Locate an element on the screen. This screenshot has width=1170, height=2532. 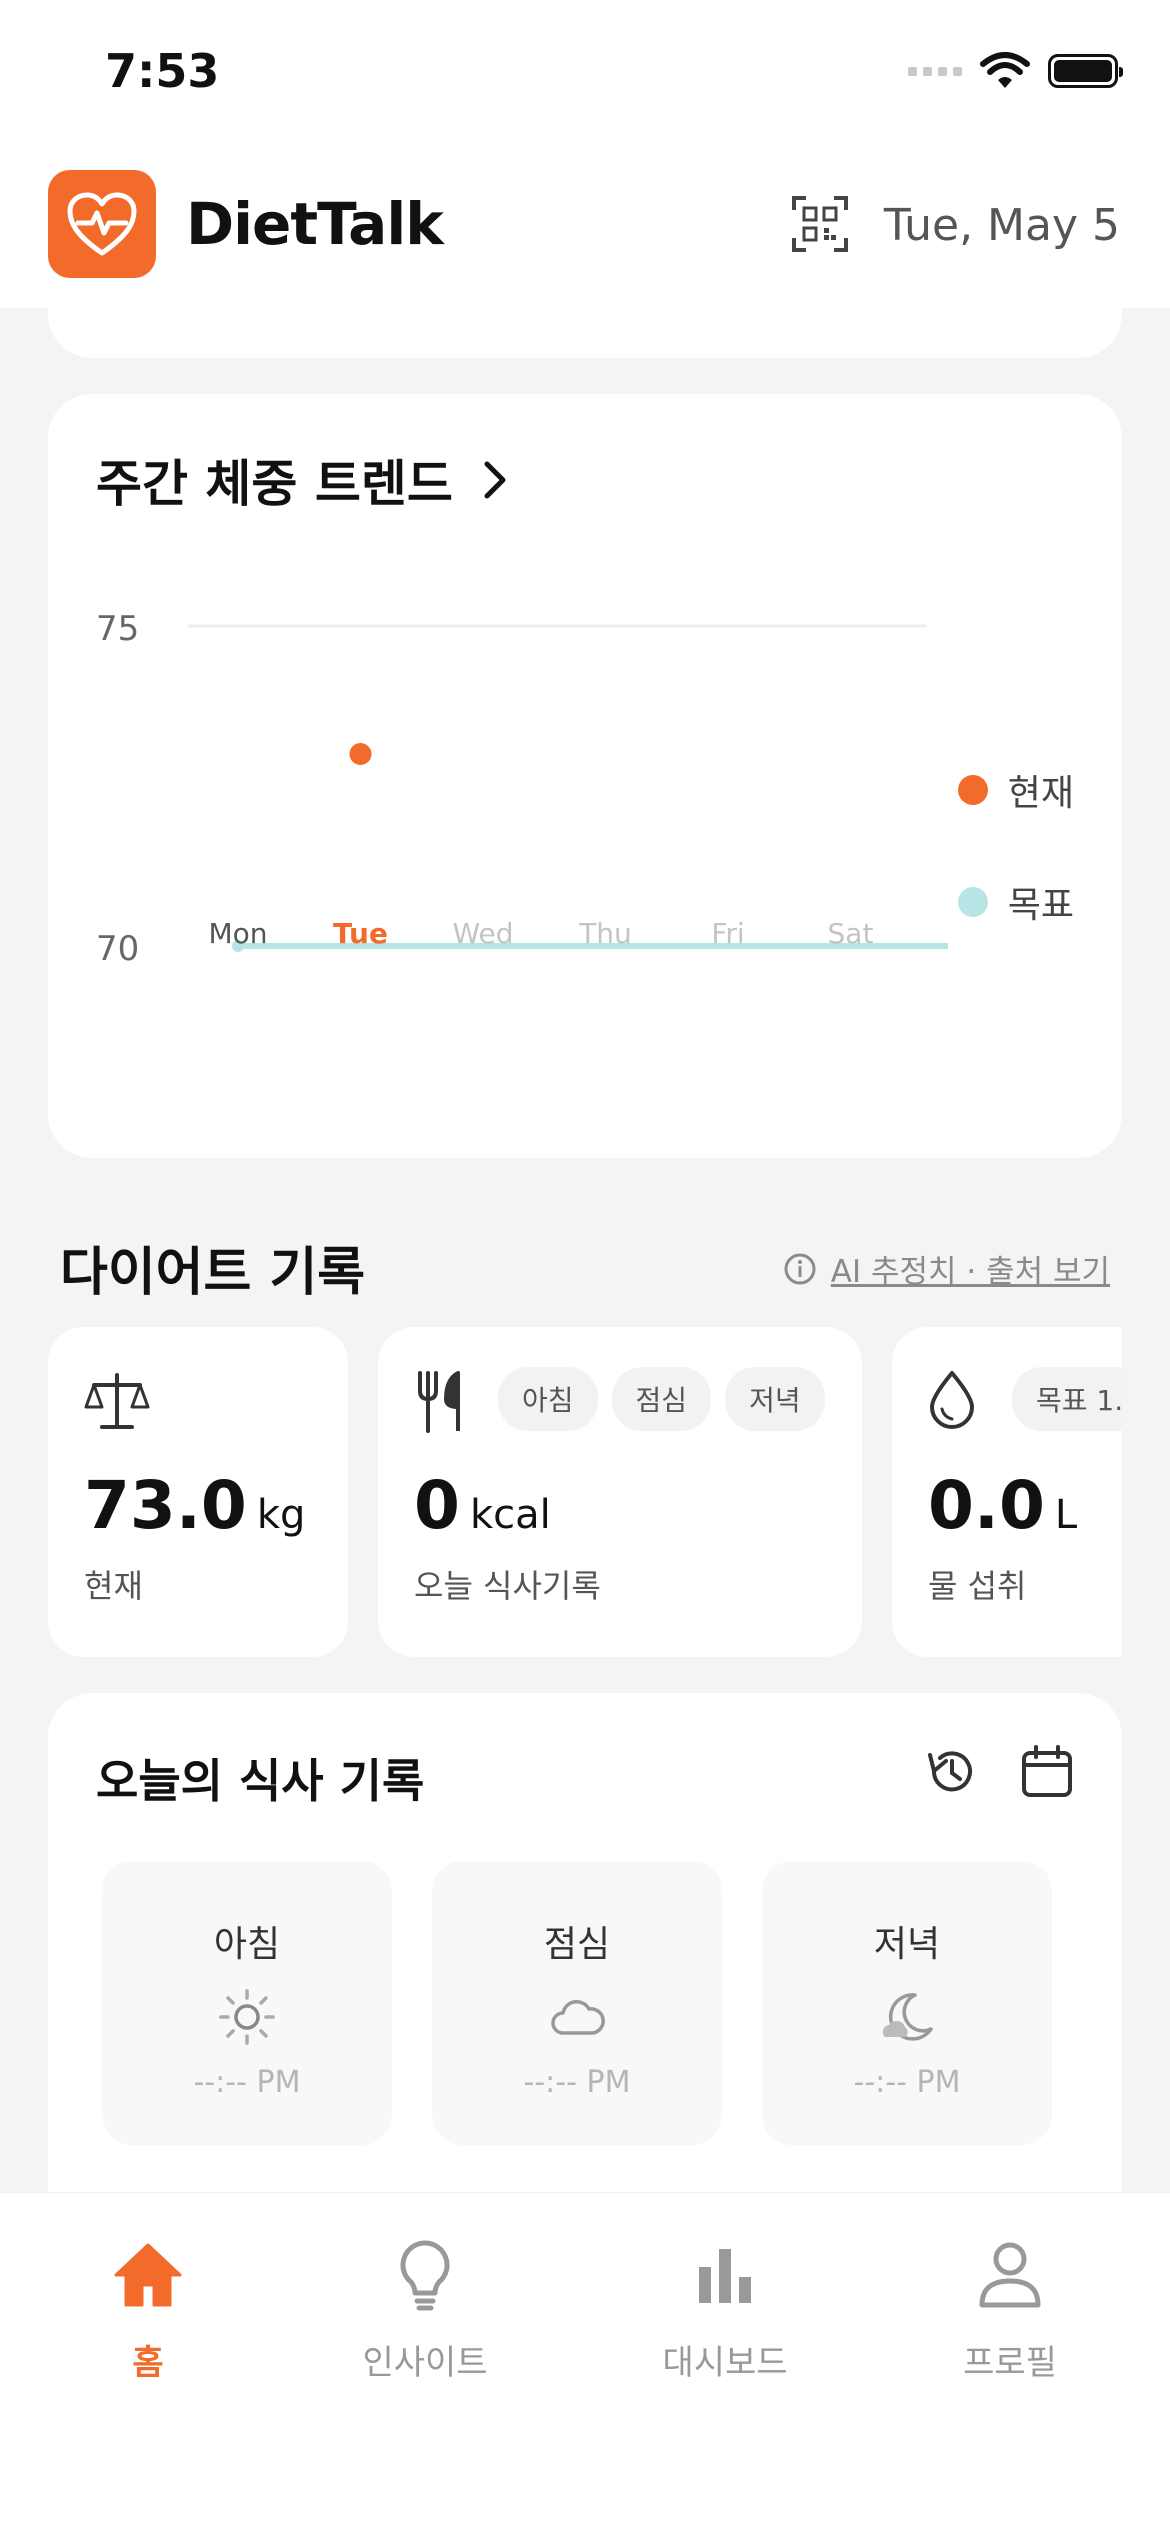
legend-label-current: 현재 is located at coordinates (1040, 793).